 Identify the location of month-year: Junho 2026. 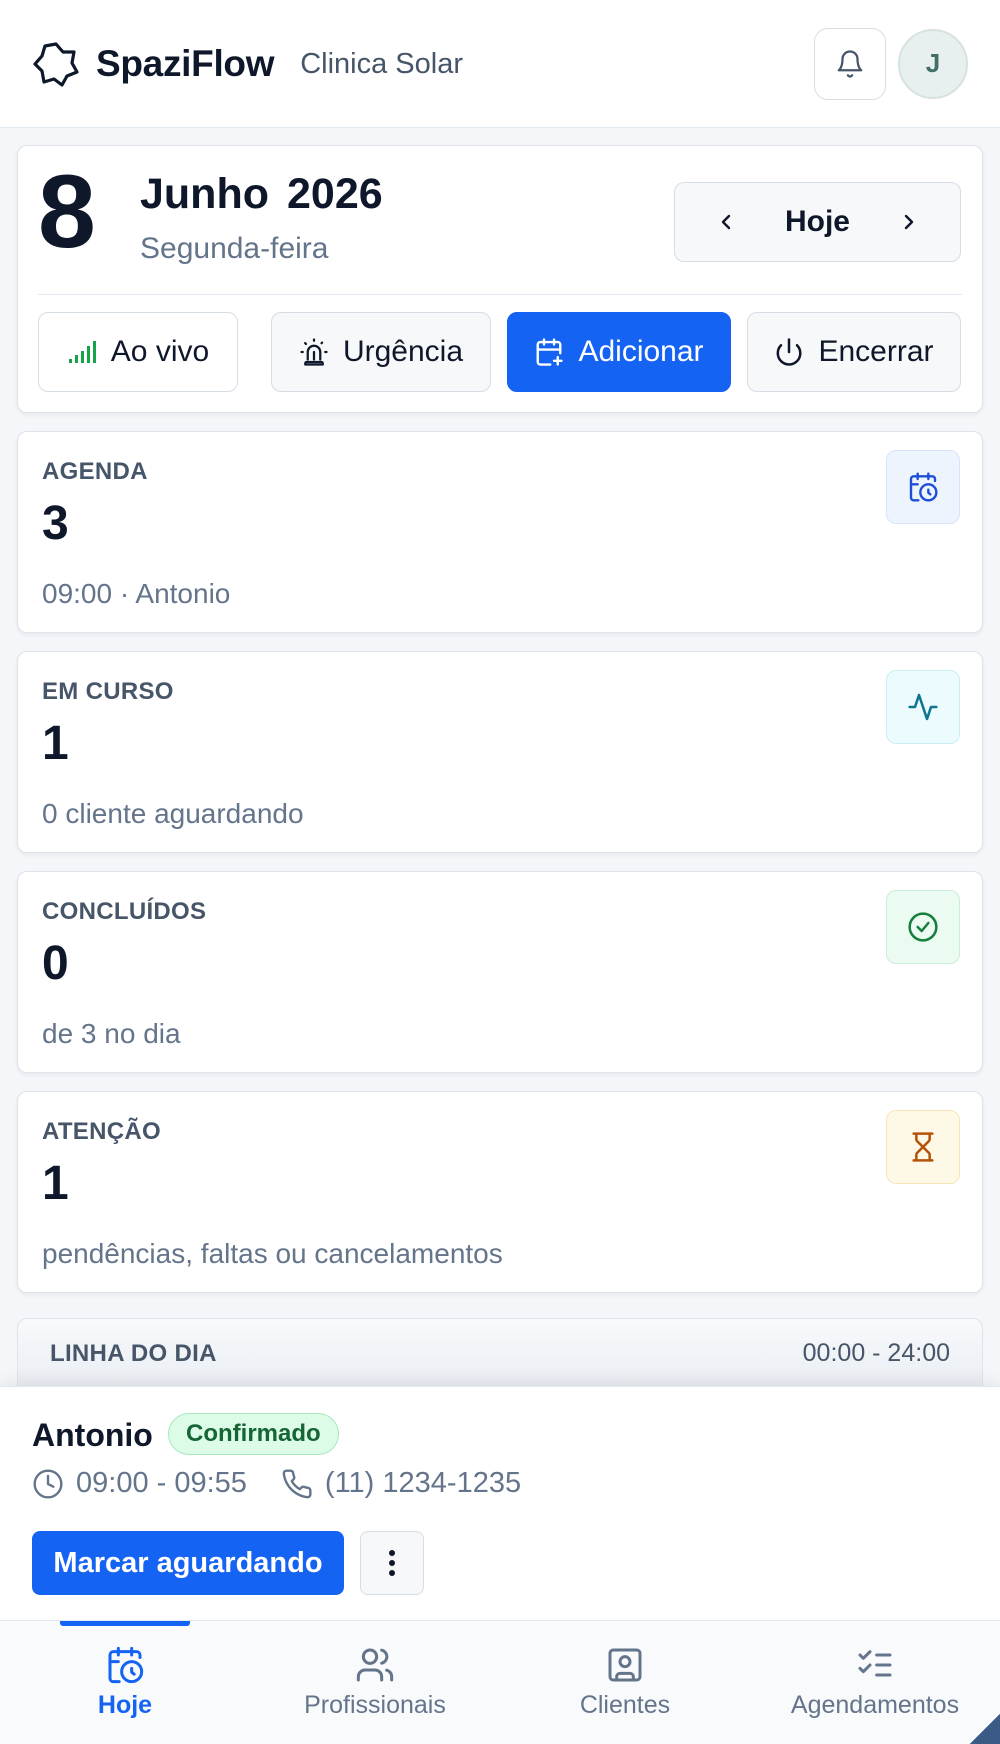
(261, 194).